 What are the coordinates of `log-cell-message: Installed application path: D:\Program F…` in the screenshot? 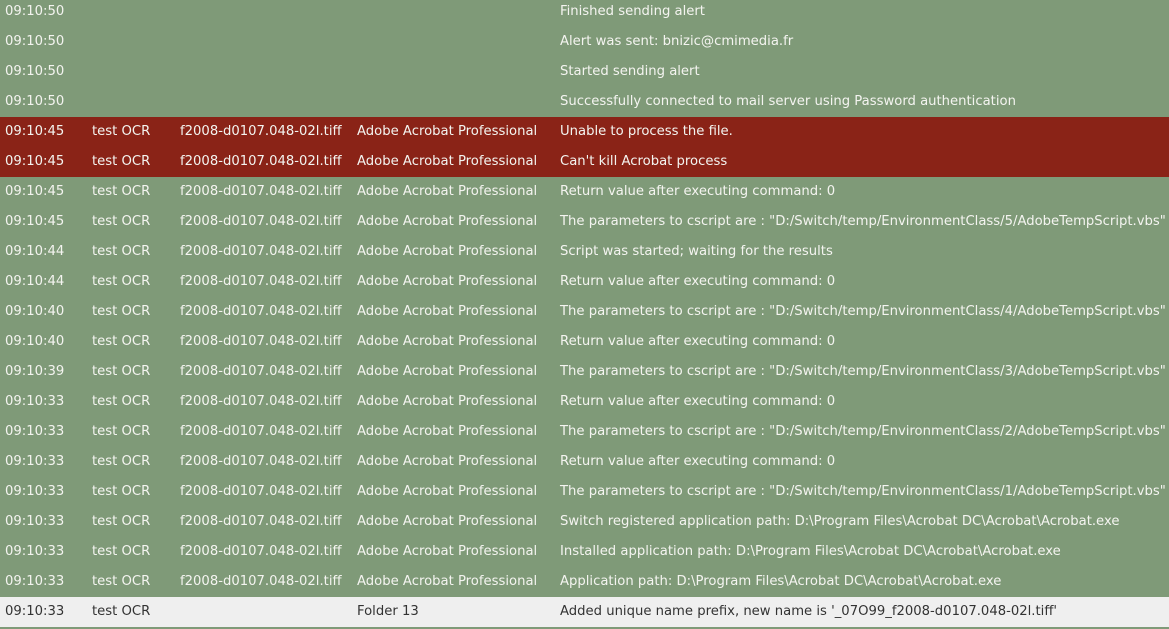 It's located at (810, 551).